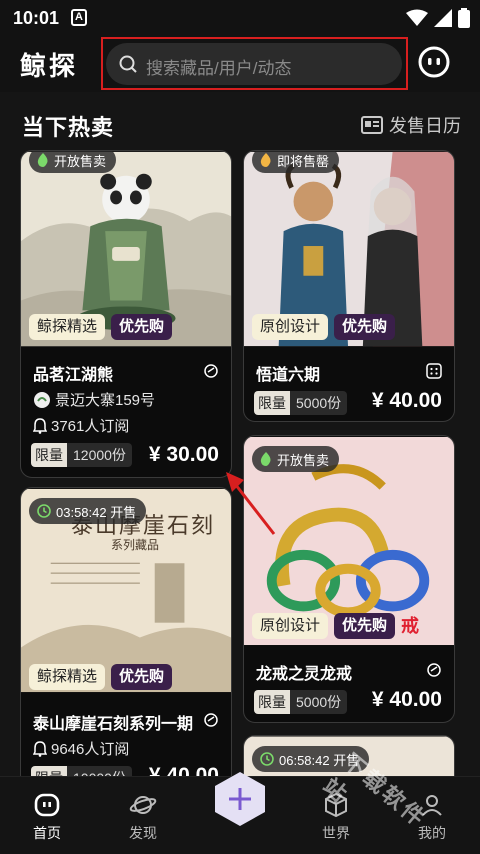  I want to click on subscriber-count: 3761人订阅, so click(90, 426).